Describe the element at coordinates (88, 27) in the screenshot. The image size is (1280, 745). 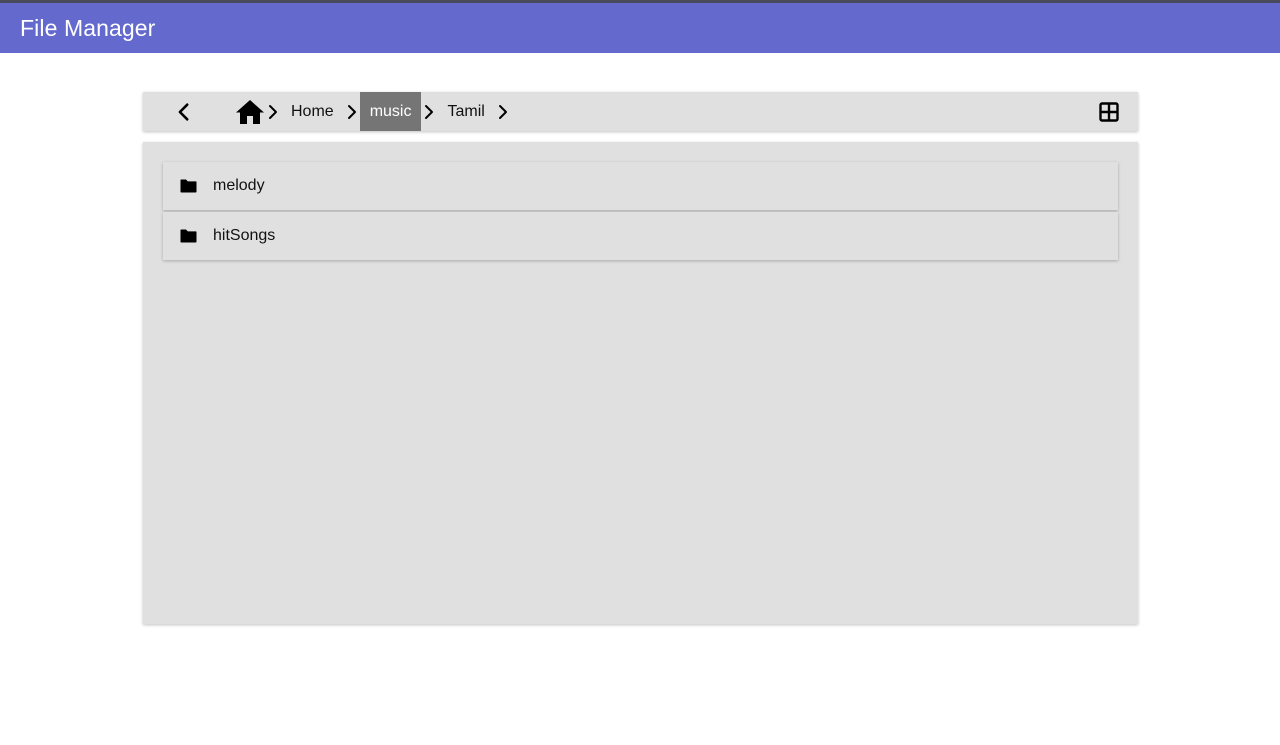
I see `app-title: File Manager` at that location.